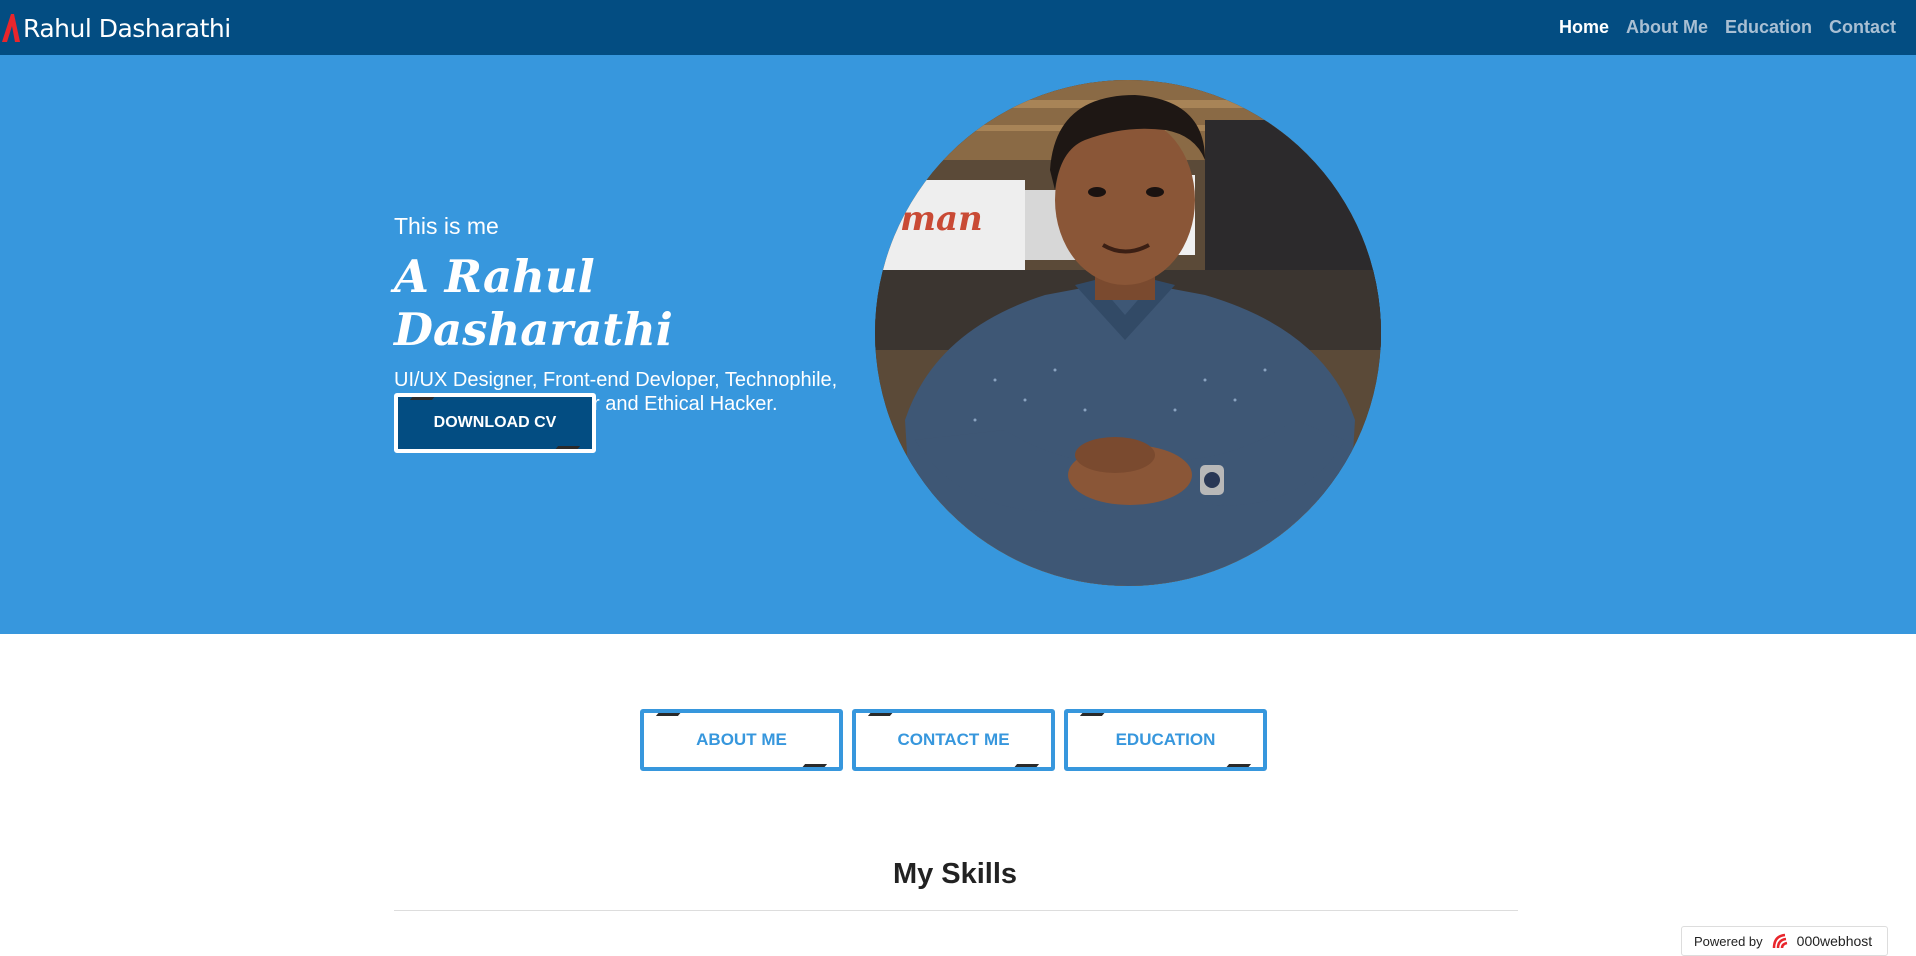 This screenshot has height=956, width=1916. What do you see at coordinates (1584, 27) in the screenshot?
I see `nav-home: Home` at bounding box center [1584, 27].